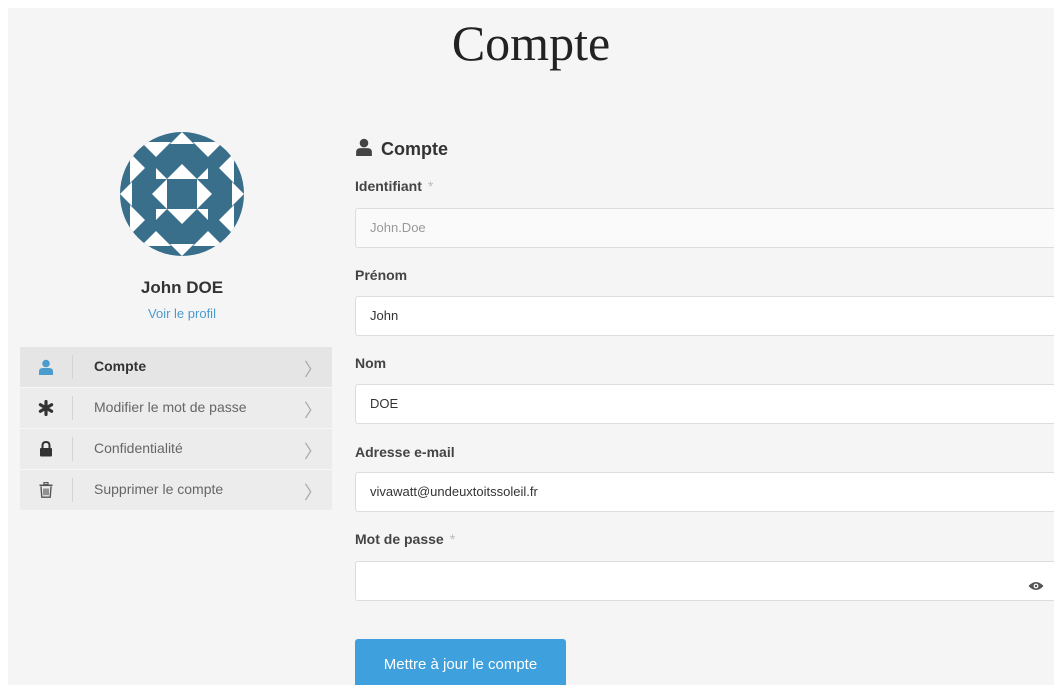 Image resolution: width=1054 pixels, height=685 pixels. I want to click on lock-icon, so click(46, 449).